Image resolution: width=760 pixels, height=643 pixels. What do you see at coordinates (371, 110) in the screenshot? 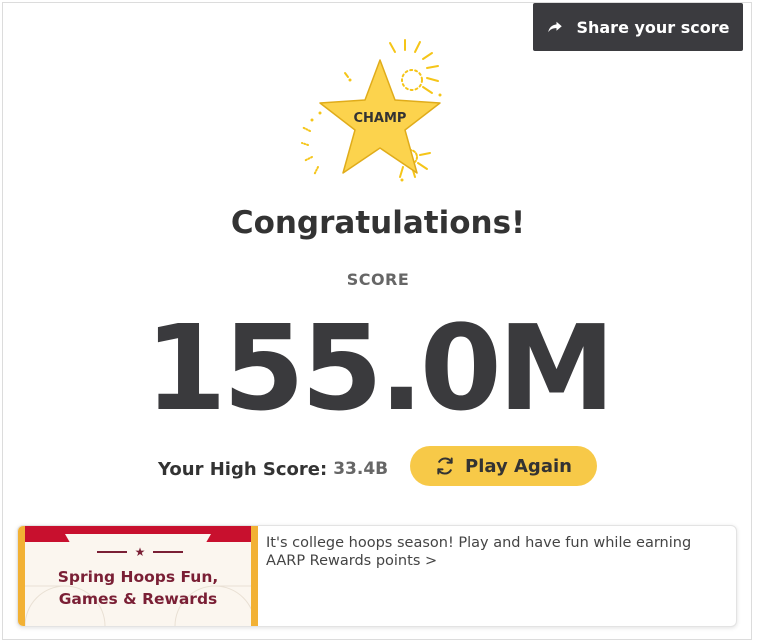
I see `champ-star-icon: CHAMP` at bounding box center [371, 110].